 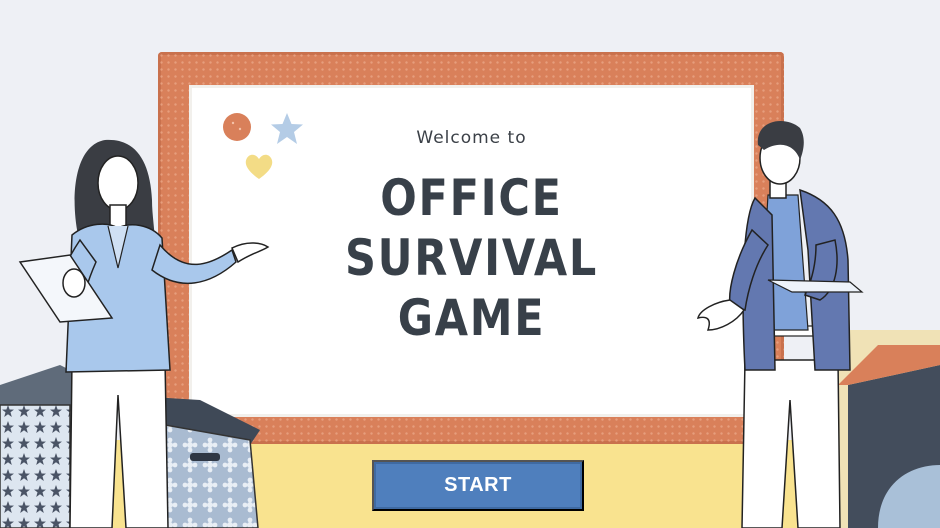 I want to click on box-stack-left, so click(x=130, y=446).